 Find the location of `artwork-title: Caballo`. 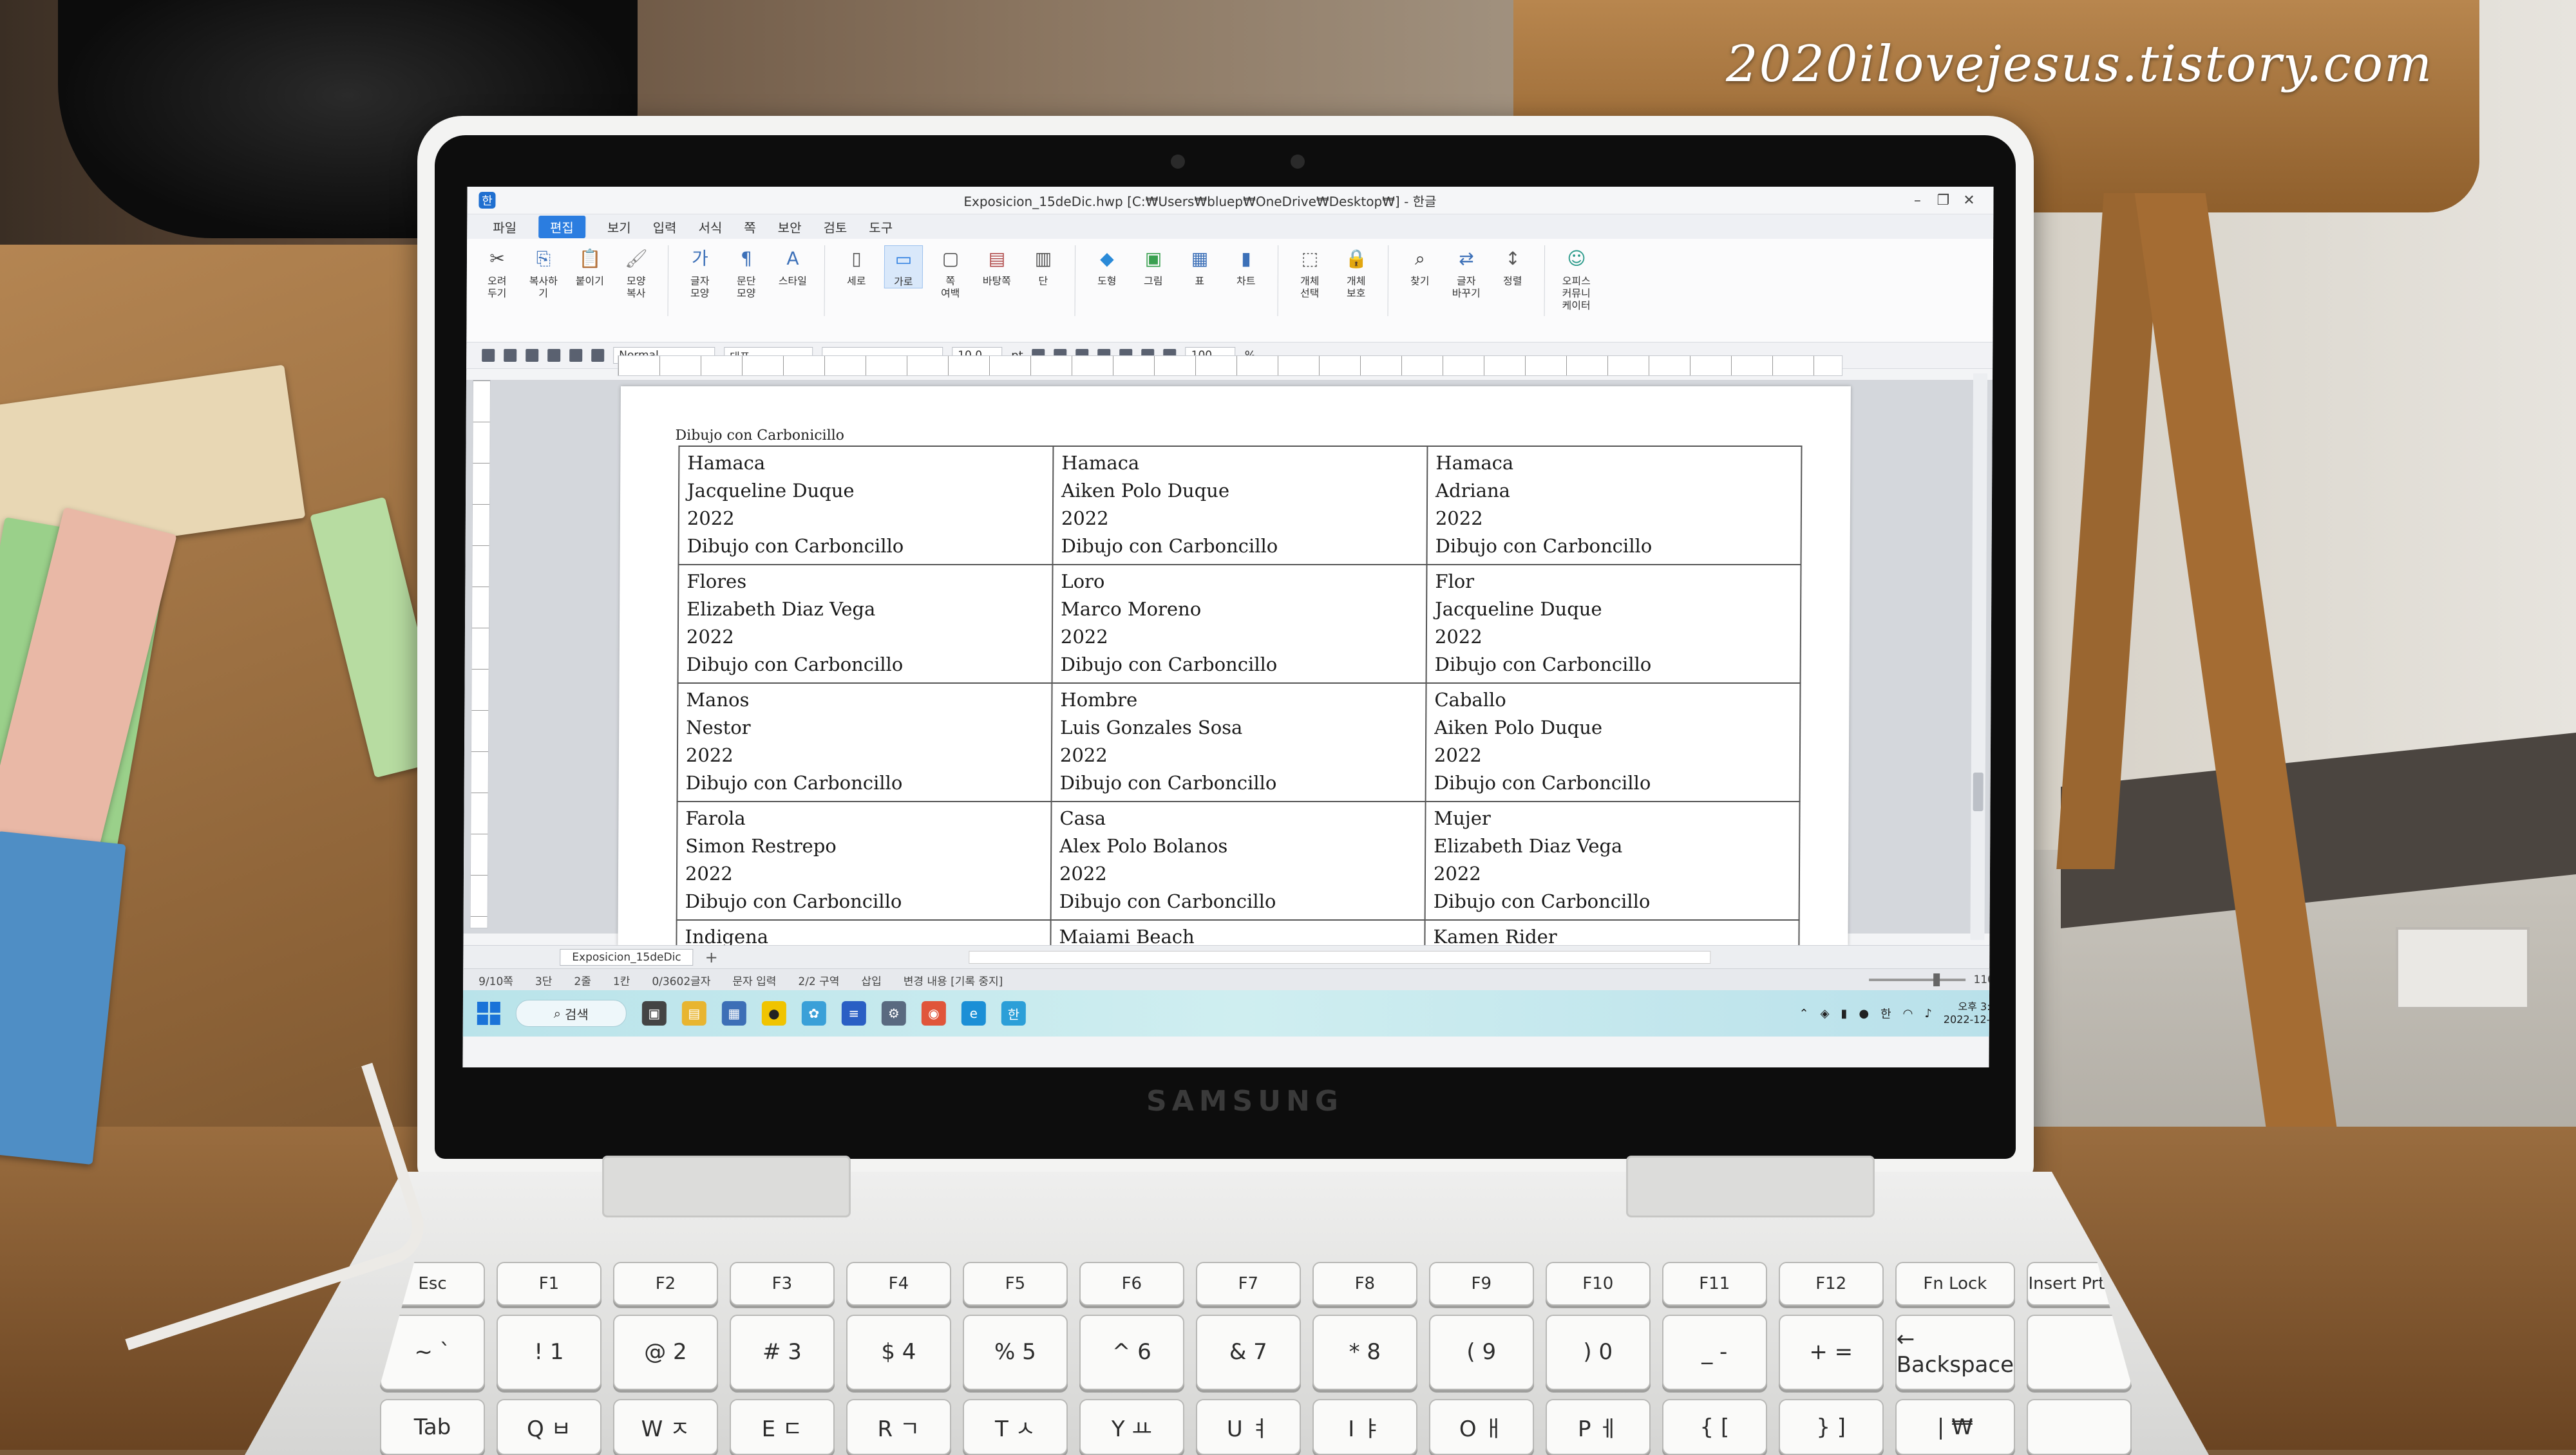

artwork-title: Caballo is located at coordinates (1470, 700).